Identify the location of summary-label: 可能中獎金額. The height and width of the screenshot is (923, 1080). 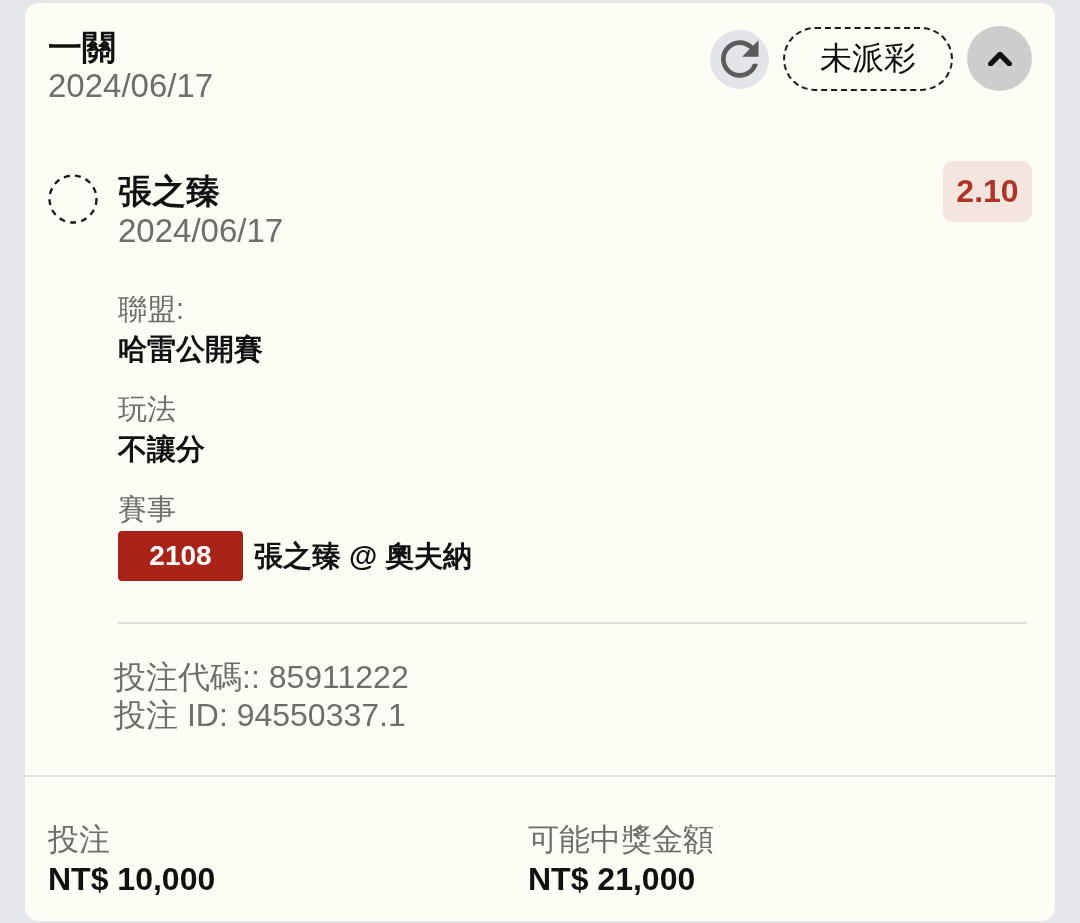
(621, 840).